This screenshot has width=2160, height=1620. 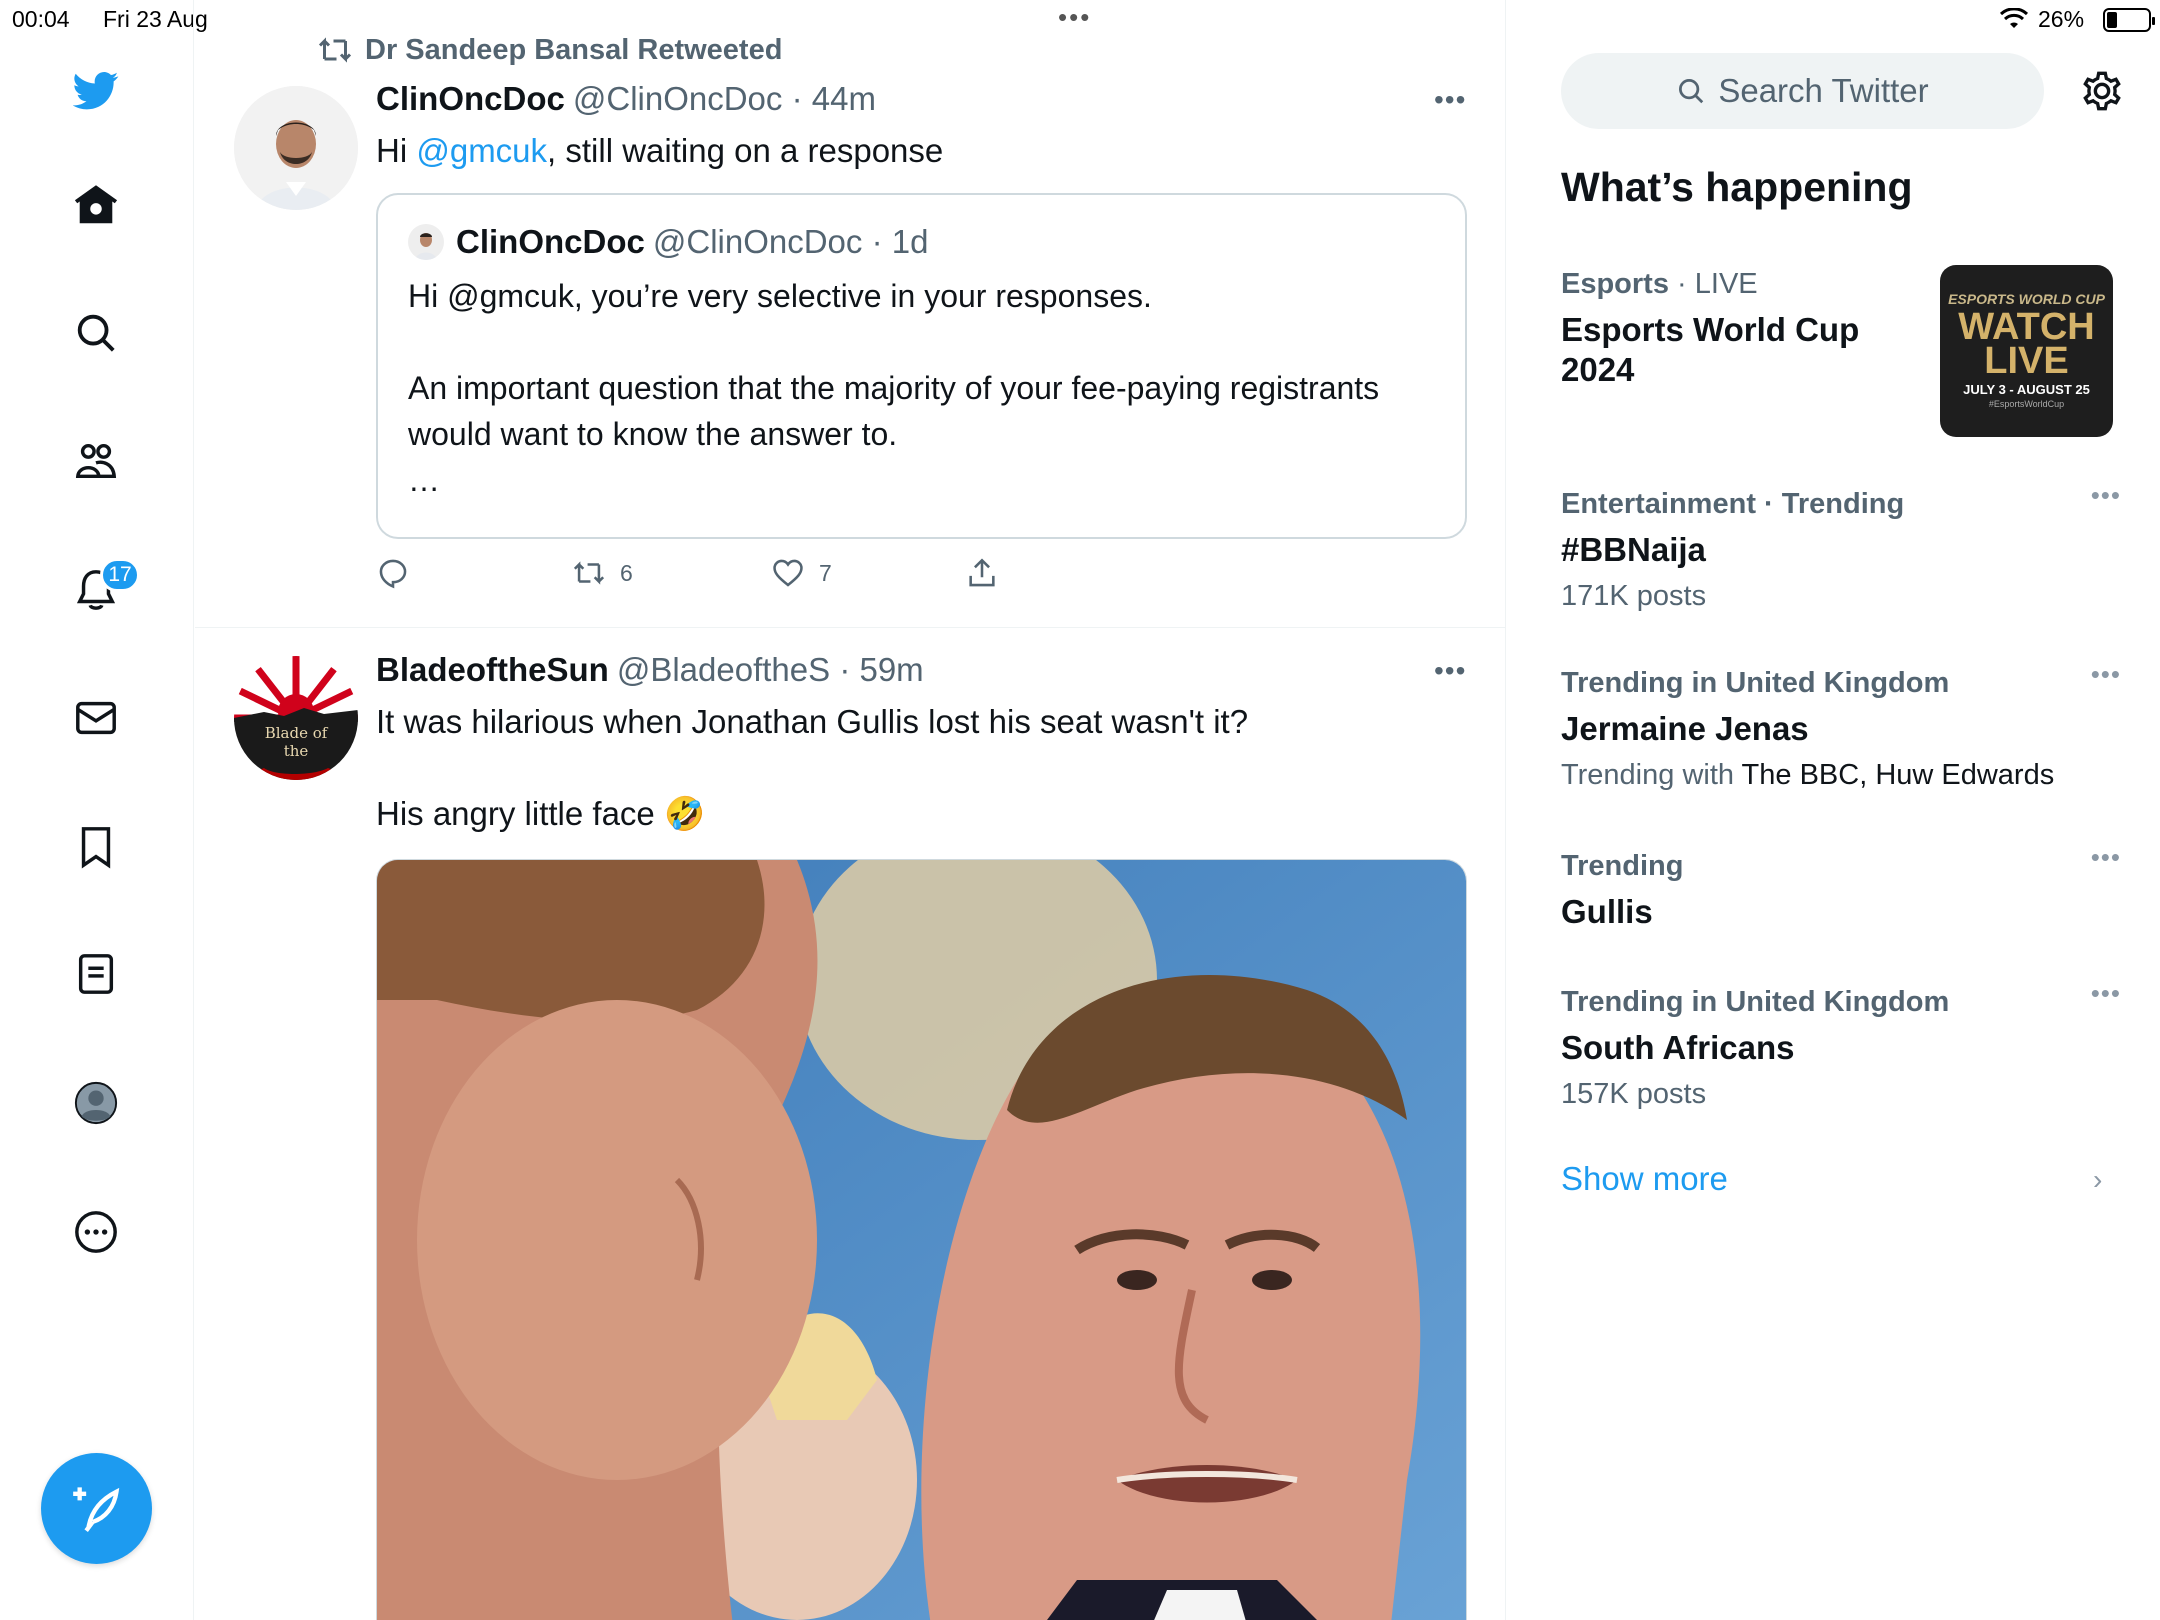 What do you see at coordinates (426, 242) in the screenshot?
I see `quoted-author-avatar` at bounding box center [426, 242].